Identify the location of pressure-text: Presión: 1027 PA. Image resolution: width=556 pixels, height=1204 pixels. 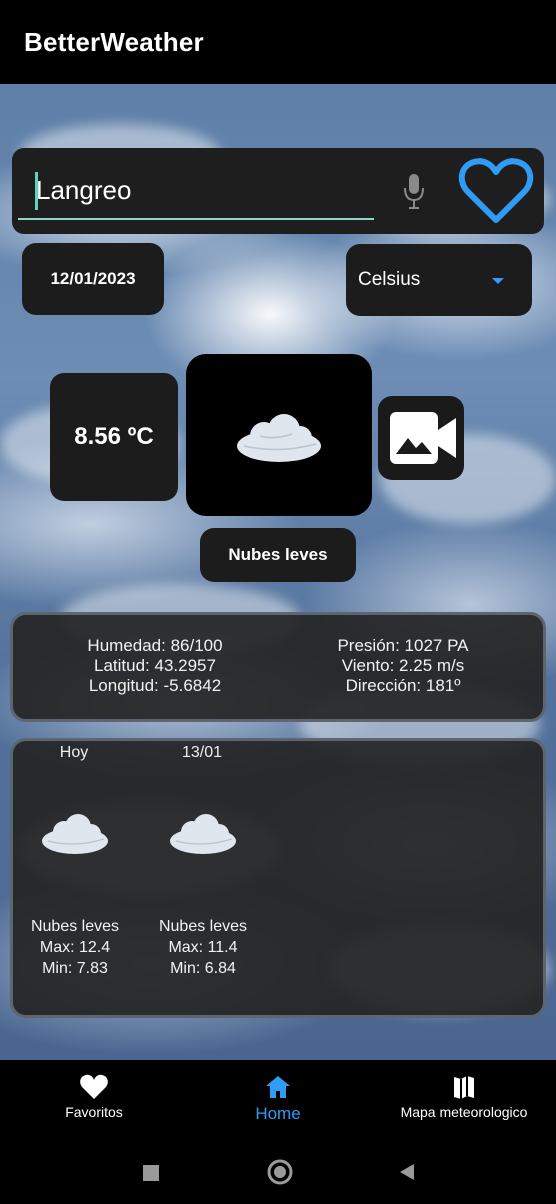
(403, 645).